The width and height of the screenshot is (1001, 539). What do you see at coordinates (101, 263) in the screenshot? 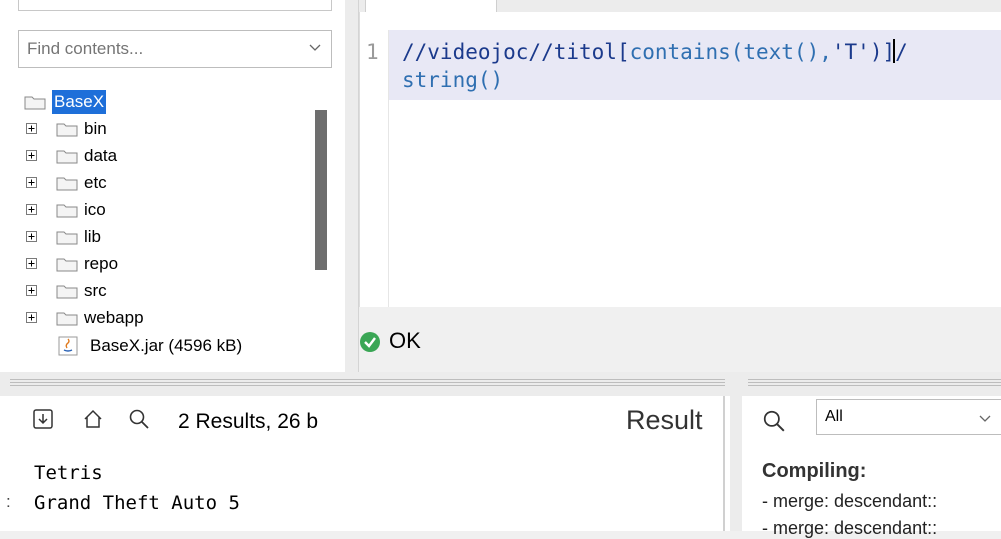
I see `tree-item-label: repo` at bounding box center [101, 263].